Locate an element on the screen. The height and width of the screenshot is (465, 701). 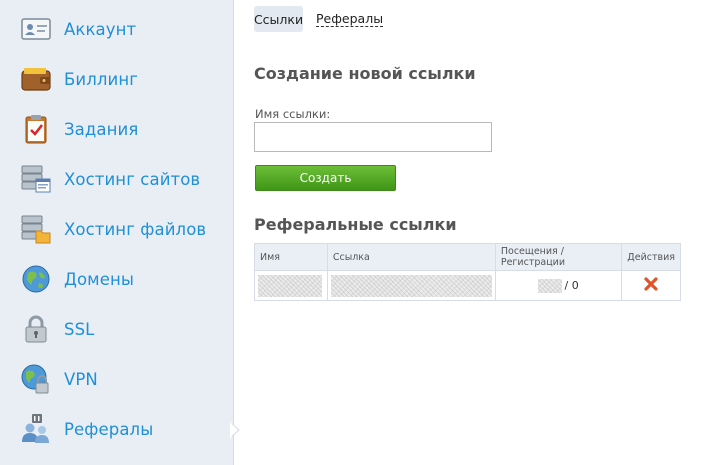
create-link-heading: Создание новой ссылки is located at coordinates (365, 73).